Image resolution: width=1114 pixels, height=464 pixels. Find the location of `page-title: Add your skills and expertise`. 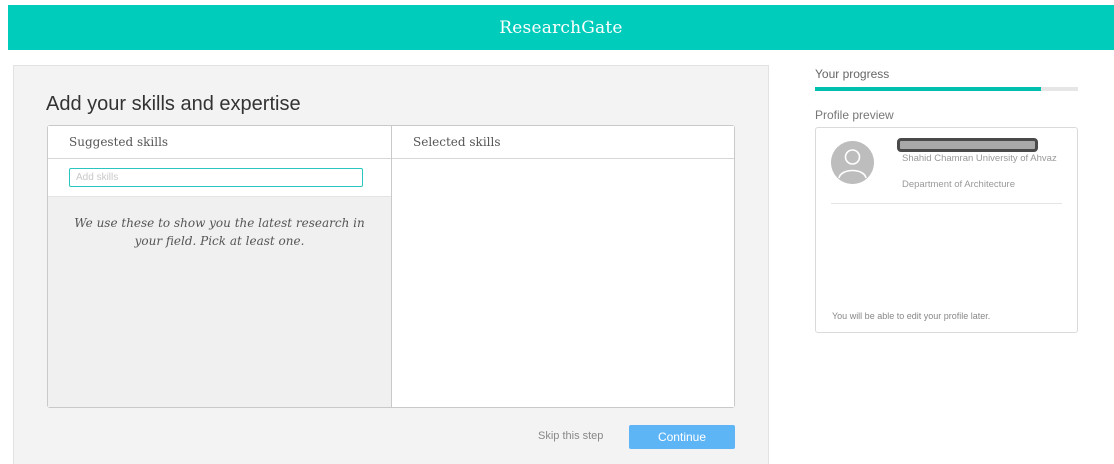

page-title: Add your skills and expertise is located at coordinates (173, 104).